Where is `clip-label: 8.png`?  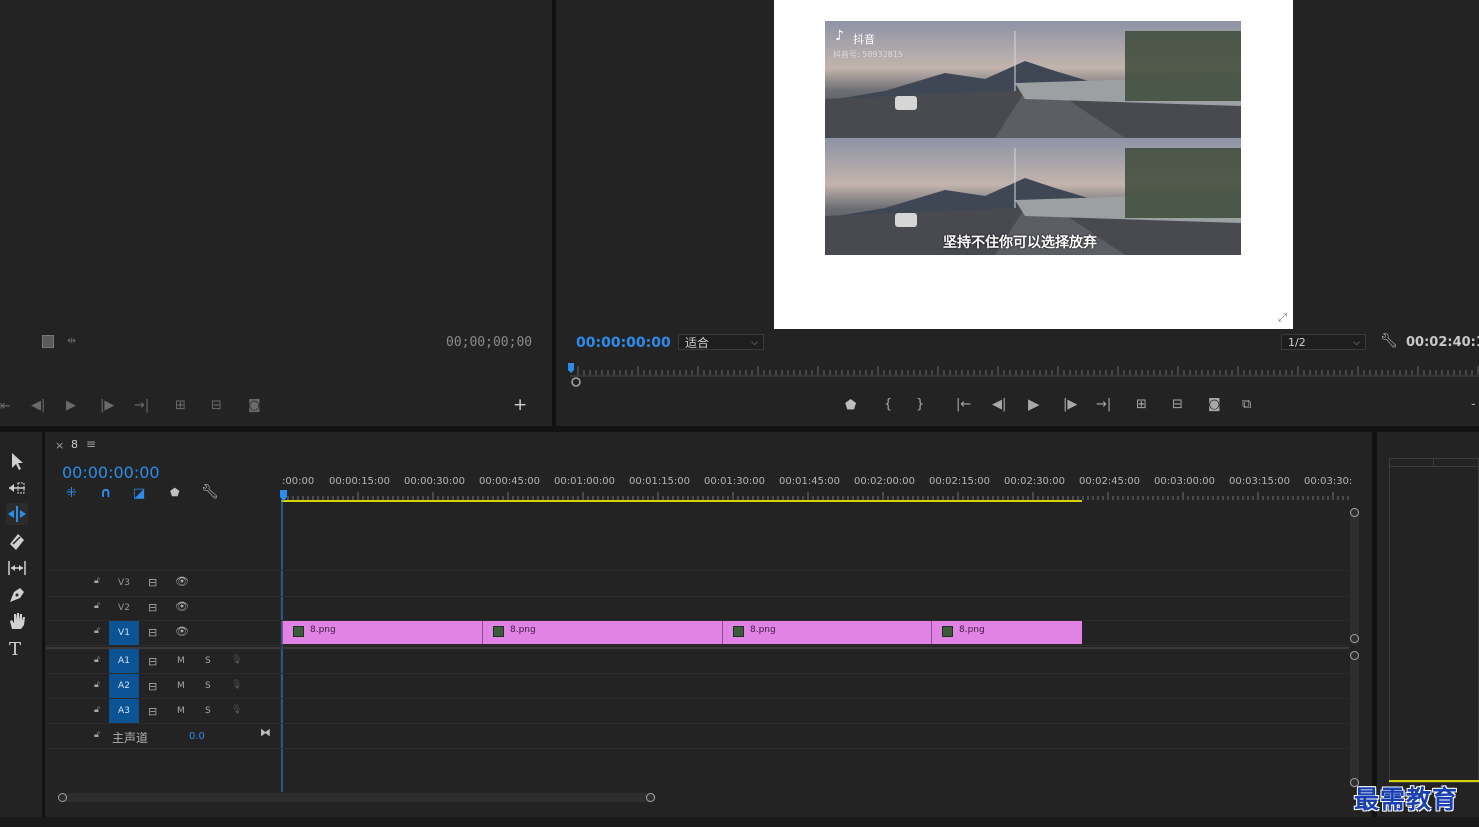
clip-label: 8.png is located at coordinates (323, 630).